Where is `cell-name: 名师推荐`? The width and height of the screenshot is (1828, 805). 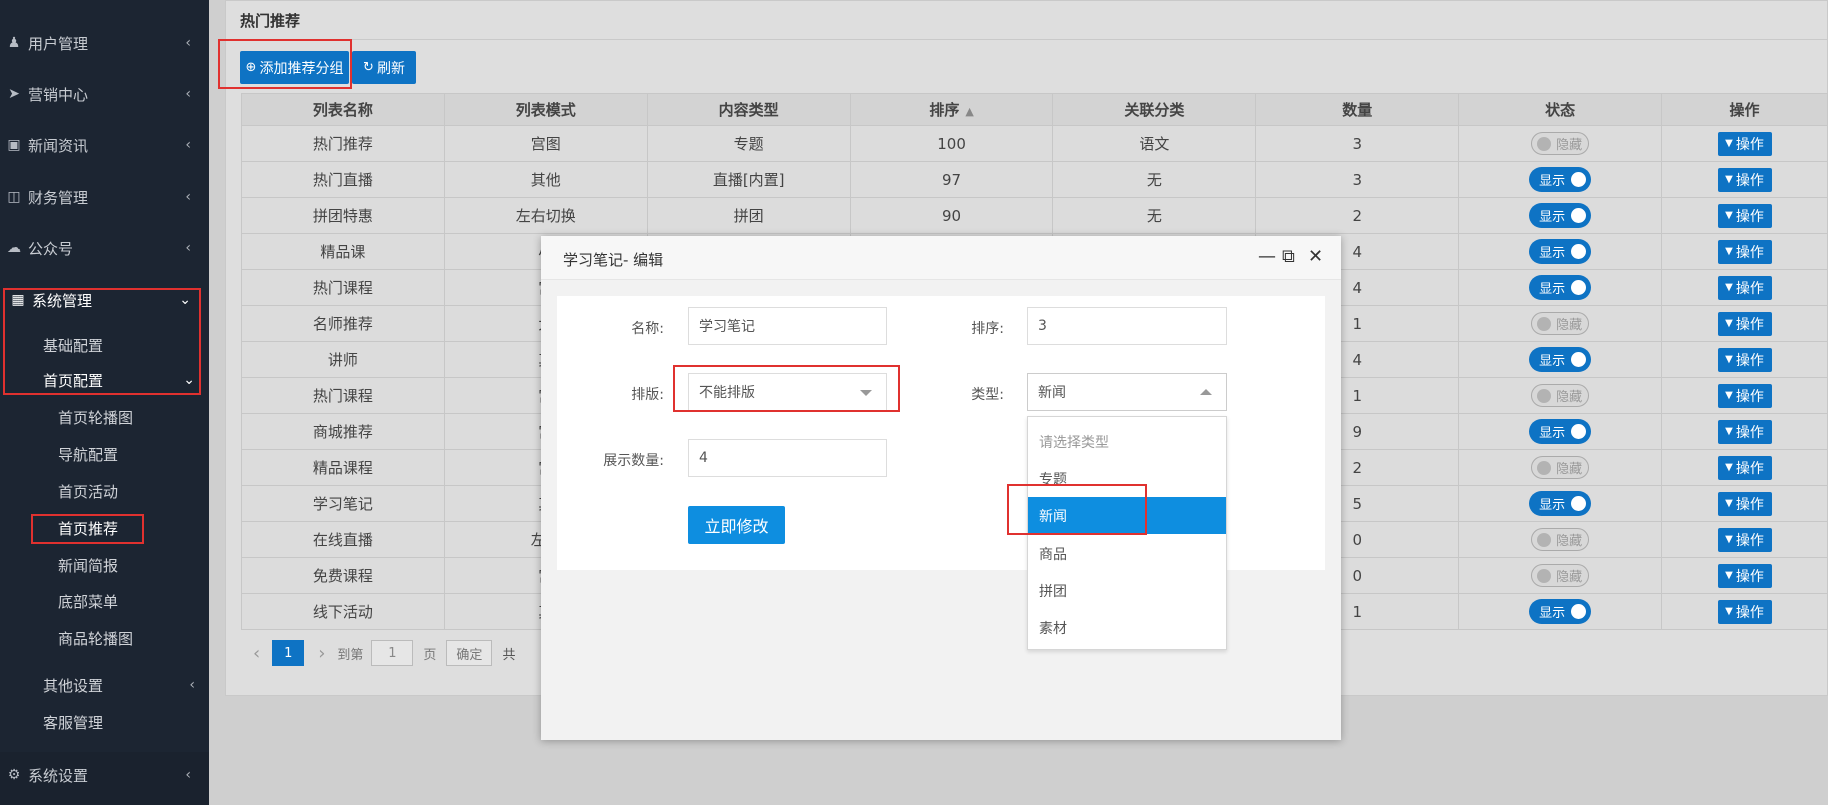 cell-name: 名师推荐 is located at coordinates (343, 323).